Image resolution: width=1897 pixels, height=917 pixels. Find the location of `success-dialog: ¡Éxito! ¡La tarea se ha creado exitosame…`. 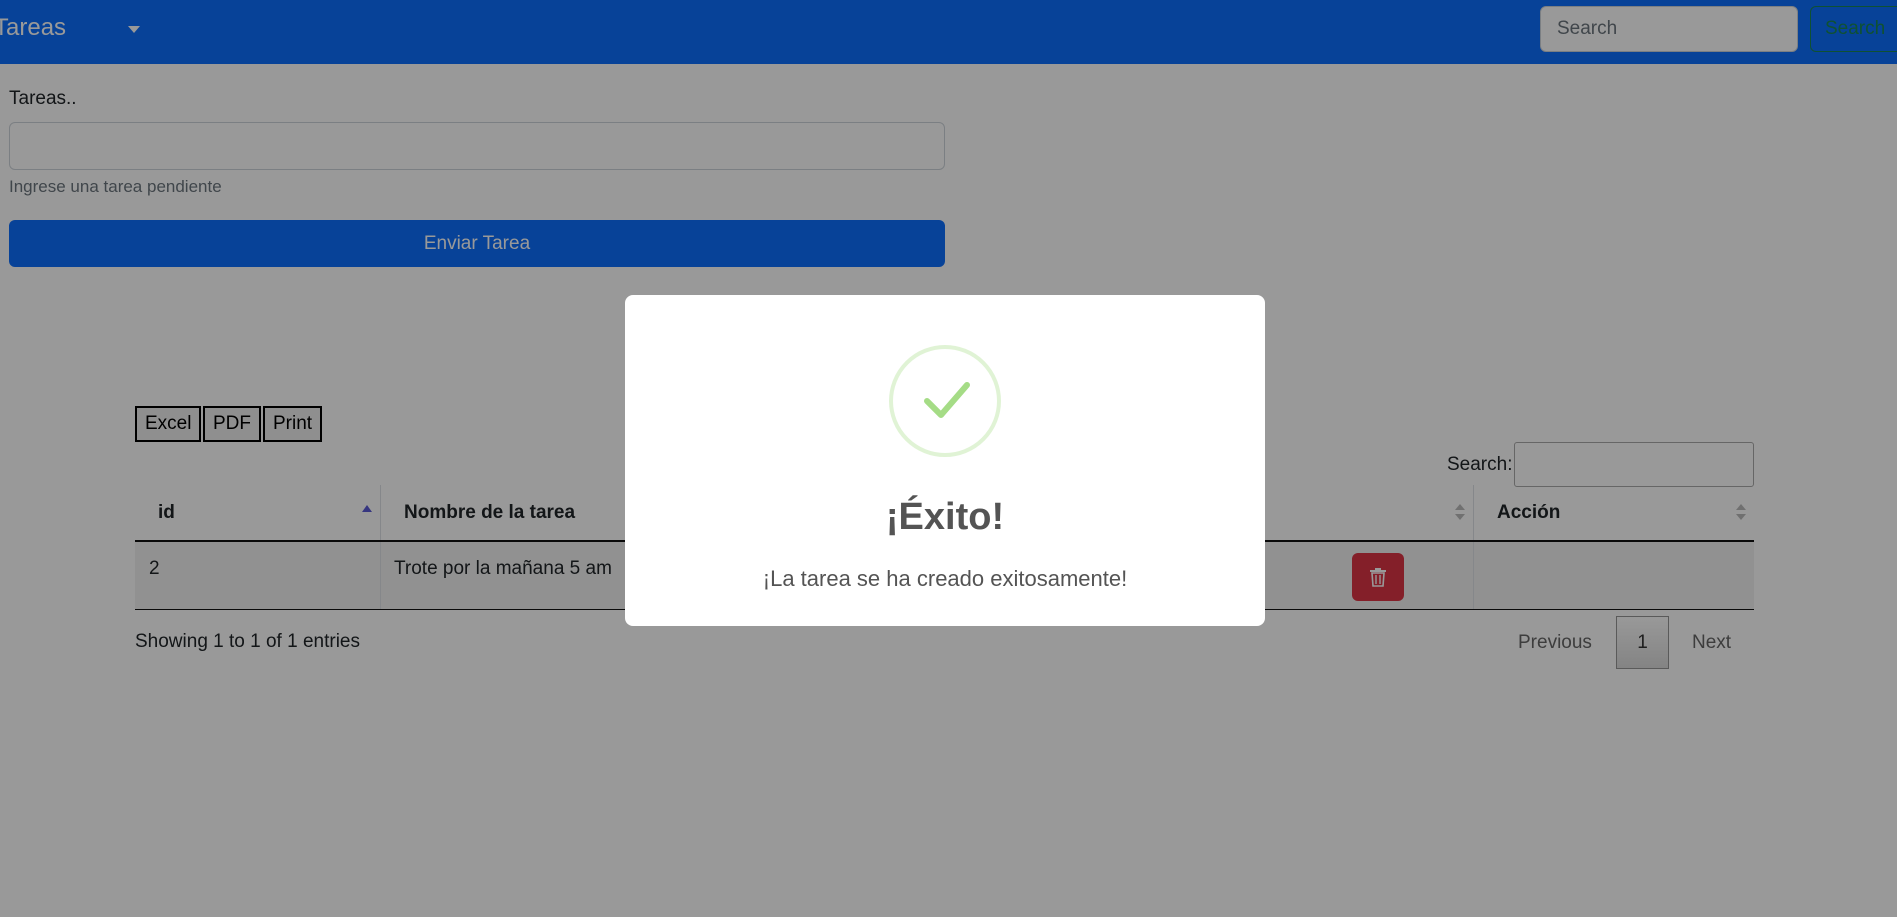

success-dialog: ¡Éxito! ¡La tarea se ha creado exitosame… is located at coordinates (945, 460).